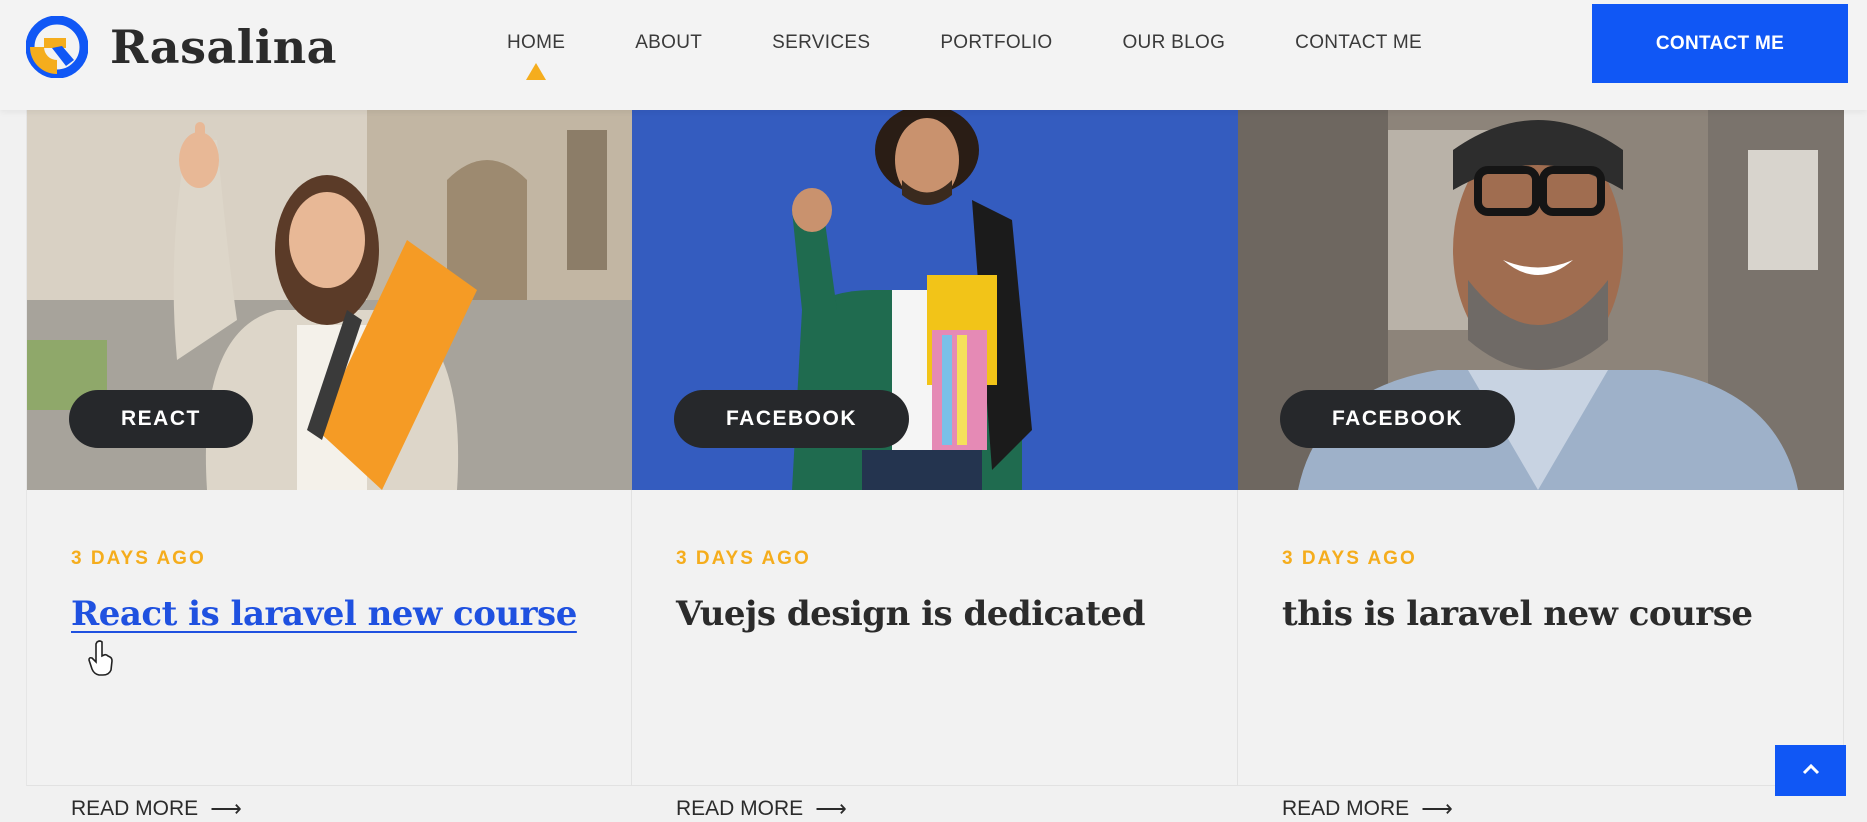  What do you see at coordinates (223, 47) in the screenshot?
I see `logo-text: Rasalina` at bounding box center [223, 47].